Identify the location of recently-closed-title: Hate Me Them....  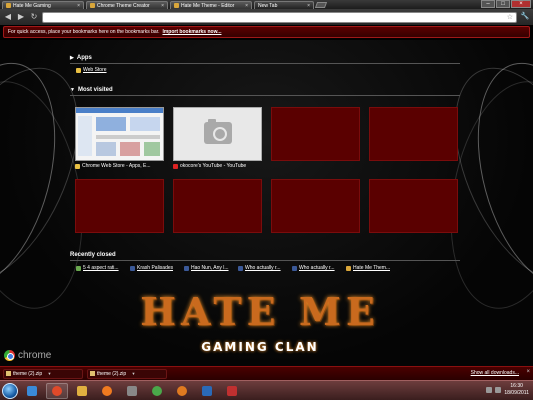
(372, 268).